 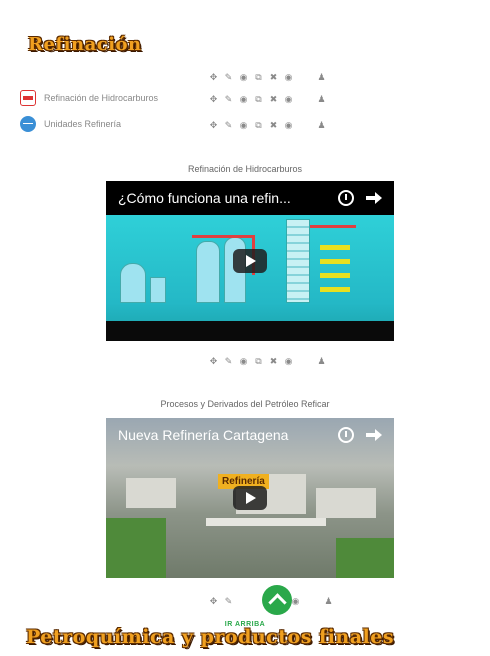 I want to click on pdf-file-icon, so click(x=28, y=98).